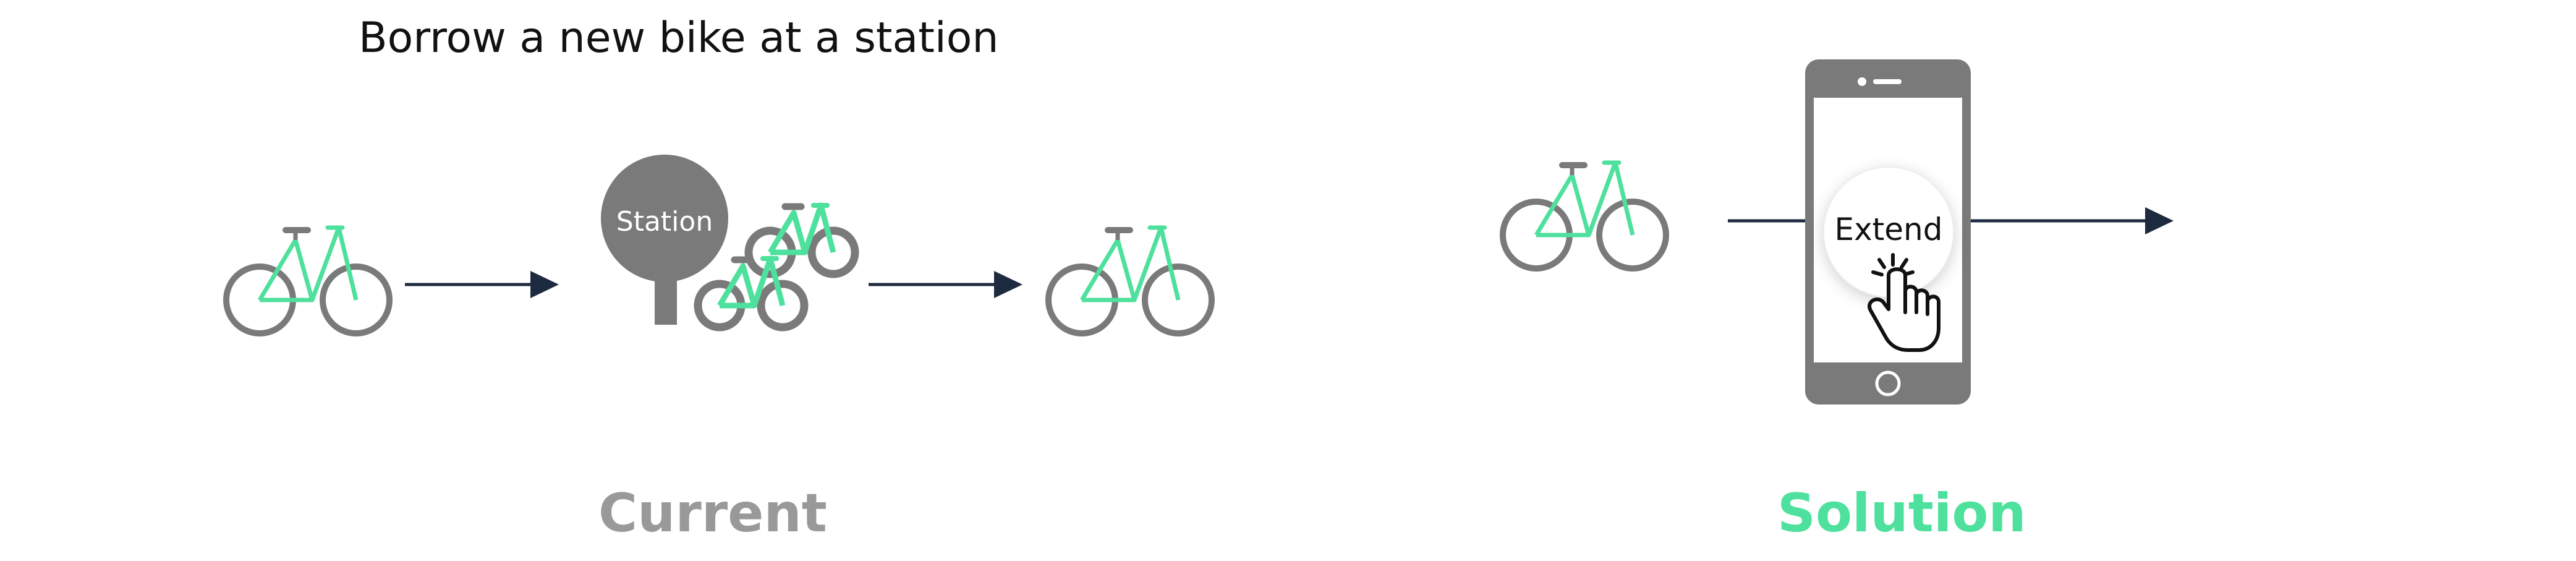 This screenshot has height=561, width=2576. What do you see at coordinates (664, 222) in the screenshot?
I see `station-label: Station` at bounding box center [664, 222].